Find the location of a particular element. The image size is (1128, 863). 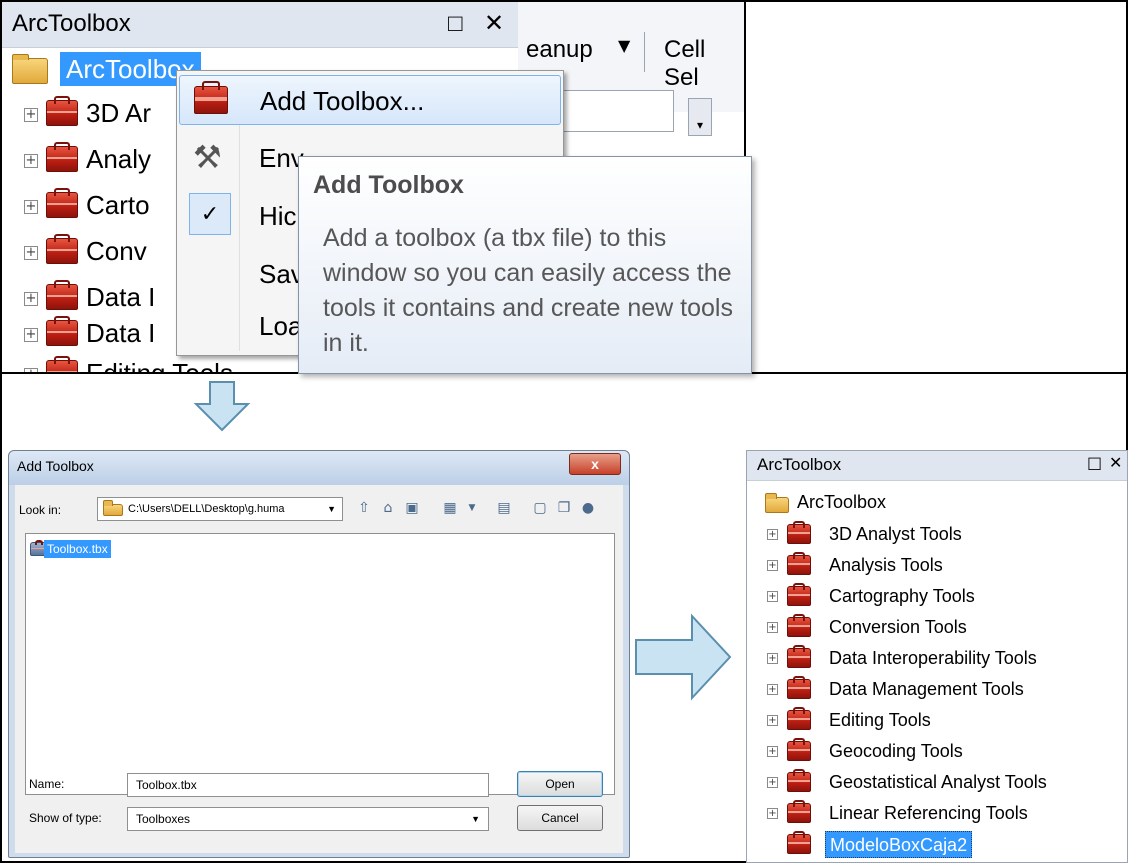

tree-item-label: Linear Referencing Tools is located at coordinates (928, 813).